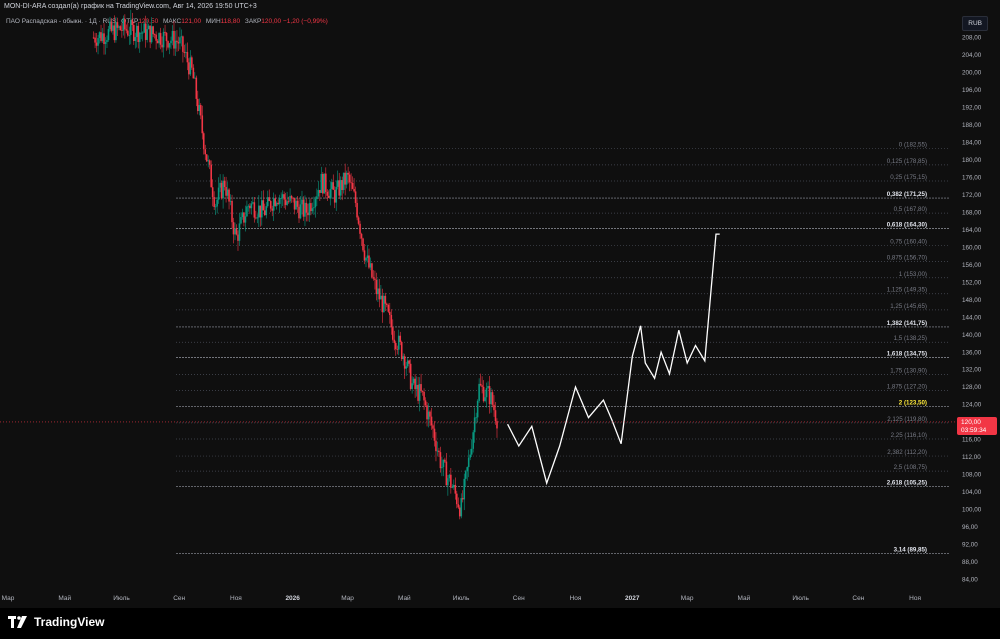 This screenshot has width=1000, height=639. Describe the element at coordinates (972, 143) in the screenshot. I see `price-tick-label: 184,00` at that location.